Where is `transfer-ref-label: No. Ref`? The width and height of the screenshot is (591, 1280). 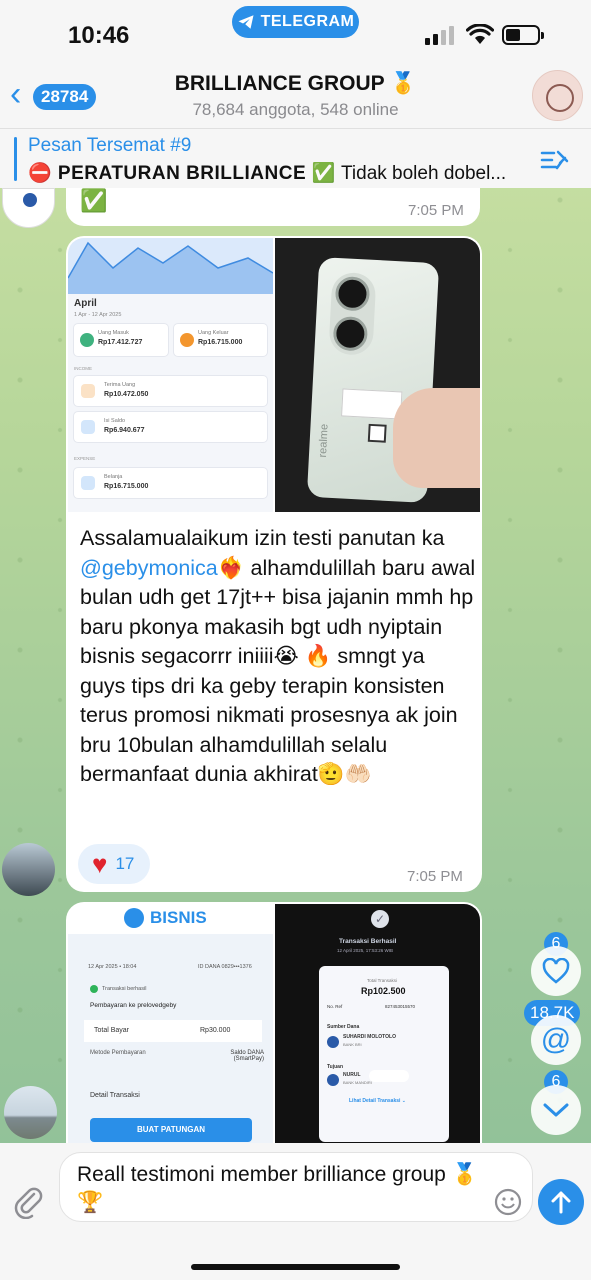 transfer-ref-label: No. Ref is located at coordinates (335, 1006).